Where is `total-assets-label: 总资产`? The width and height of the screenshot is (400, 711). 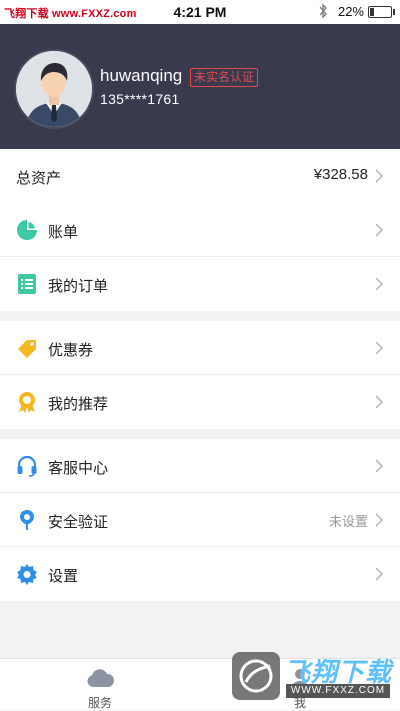 total-assets-label: 总资产 is located at coordinates (39, 178).